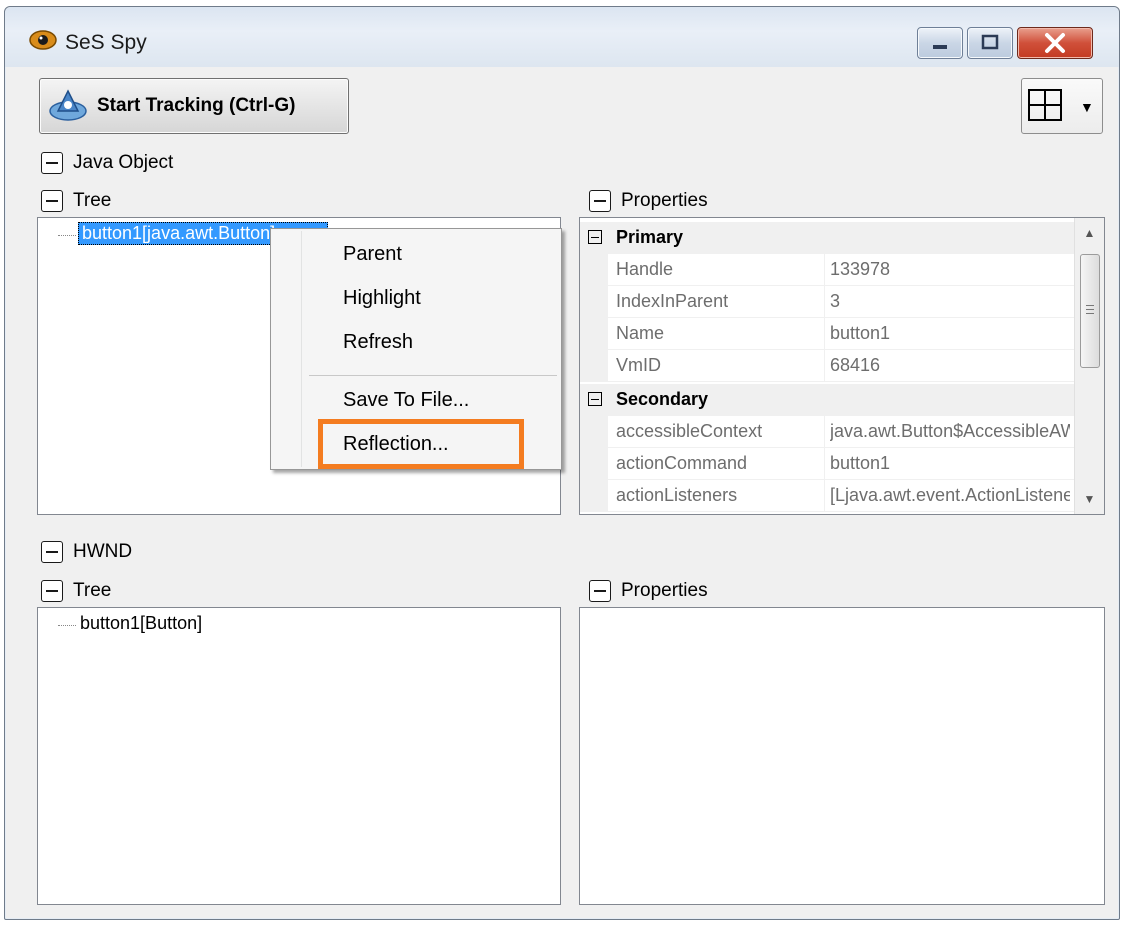 The image size is (1124, 925). I want to click on hwnd-section-label: HWND, so click(103, 551).